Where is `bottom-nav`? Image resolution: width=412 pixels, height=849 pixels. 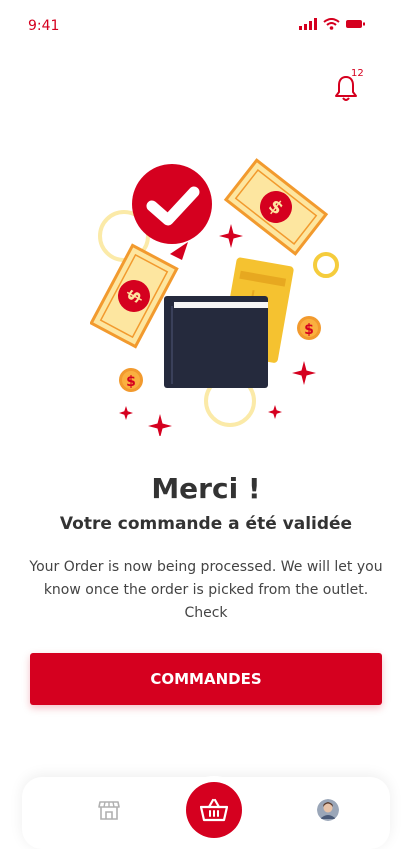 bottom-nav is located at coordinates (206, 813).